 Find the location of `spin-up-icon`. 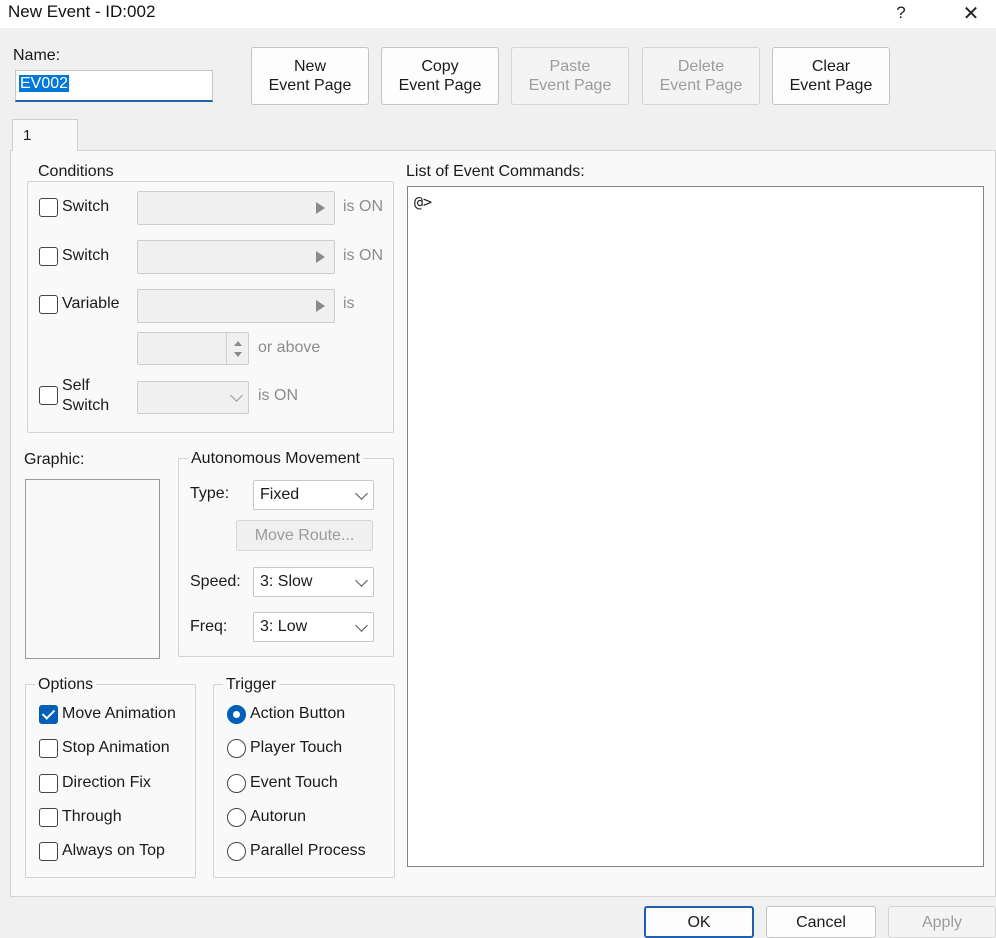

spin-up-icon is located at coordinates (238, 343).